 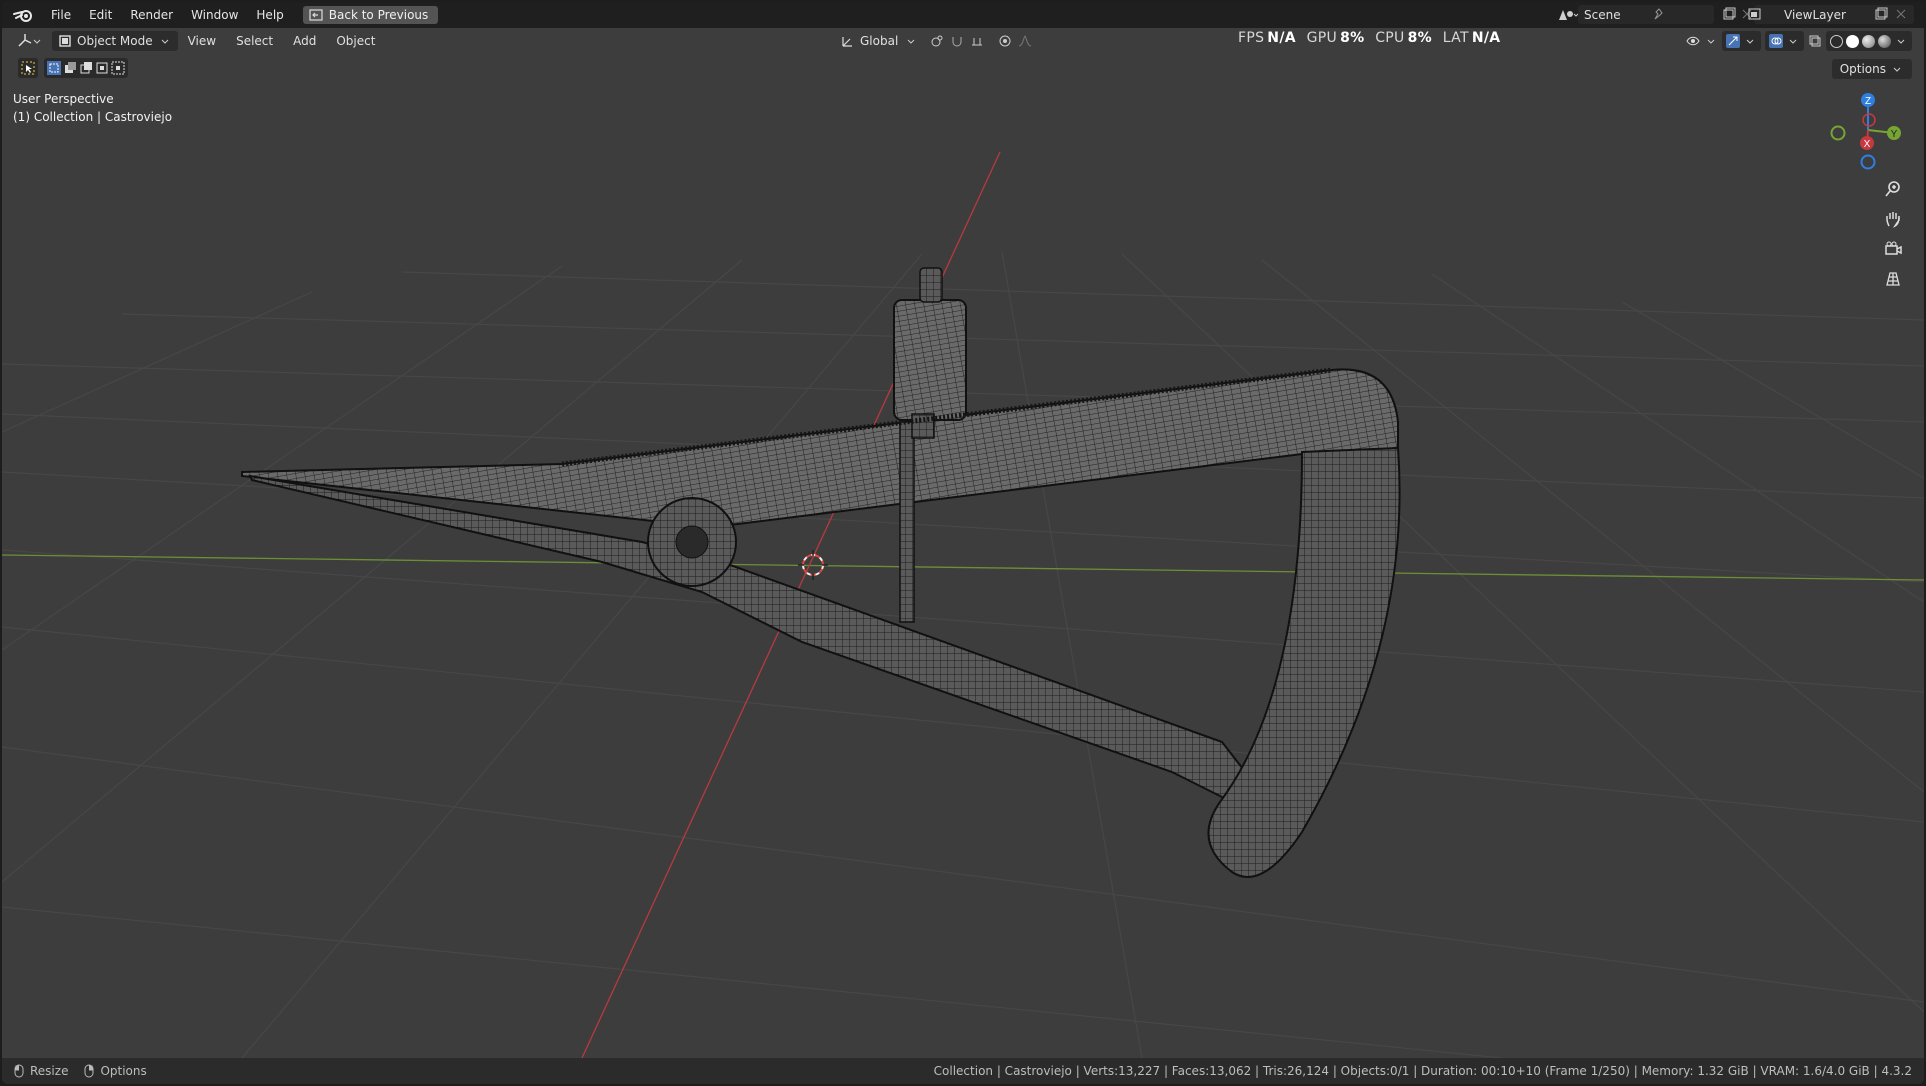 What do you see at coordinates (977, 41) in the screenshot?
I see `snap-target-icon` at bounding box center [977, 41].